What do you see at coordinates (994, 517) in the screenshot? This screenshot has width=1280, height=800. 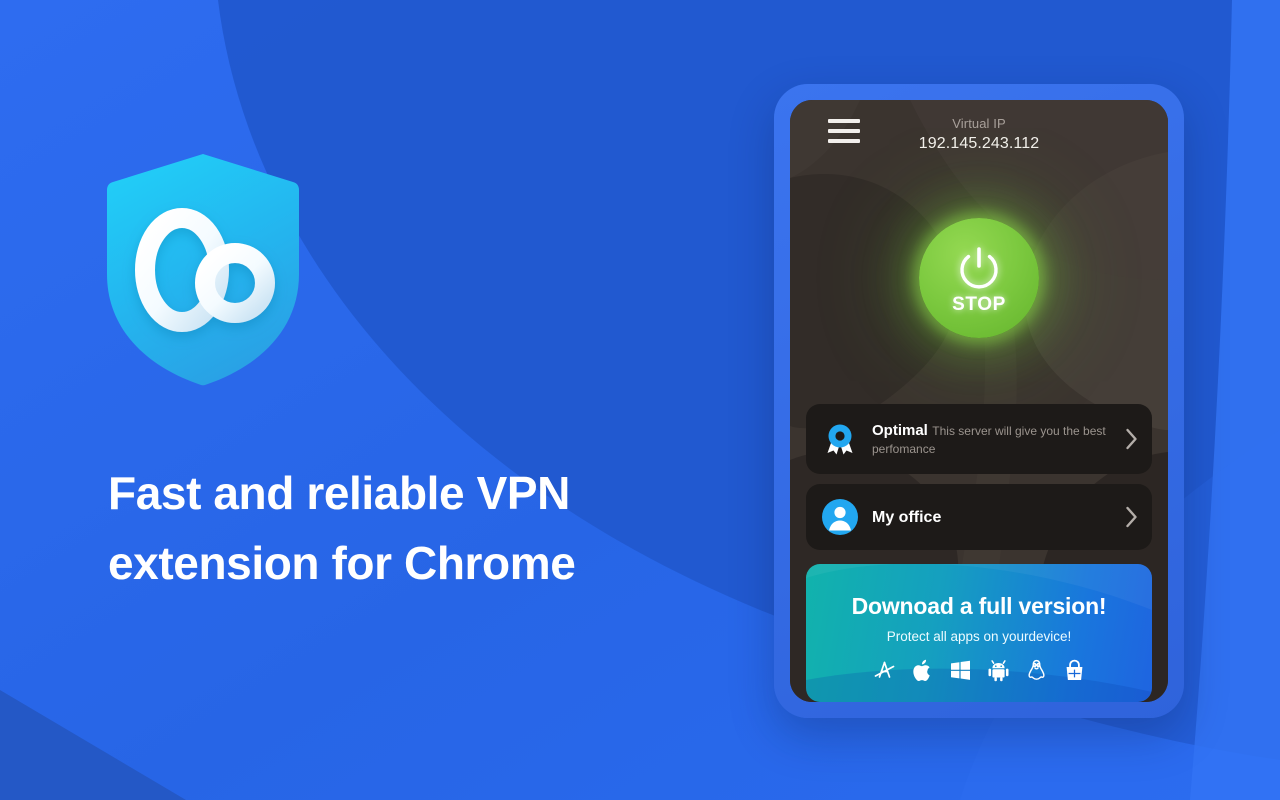 I see `server-card-text: My office` at bounding box center [994, 517].